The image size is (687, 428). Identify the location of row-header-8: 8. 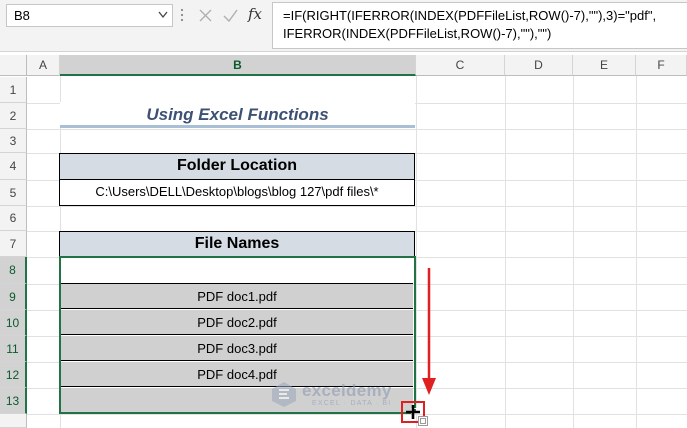
(13, 270).